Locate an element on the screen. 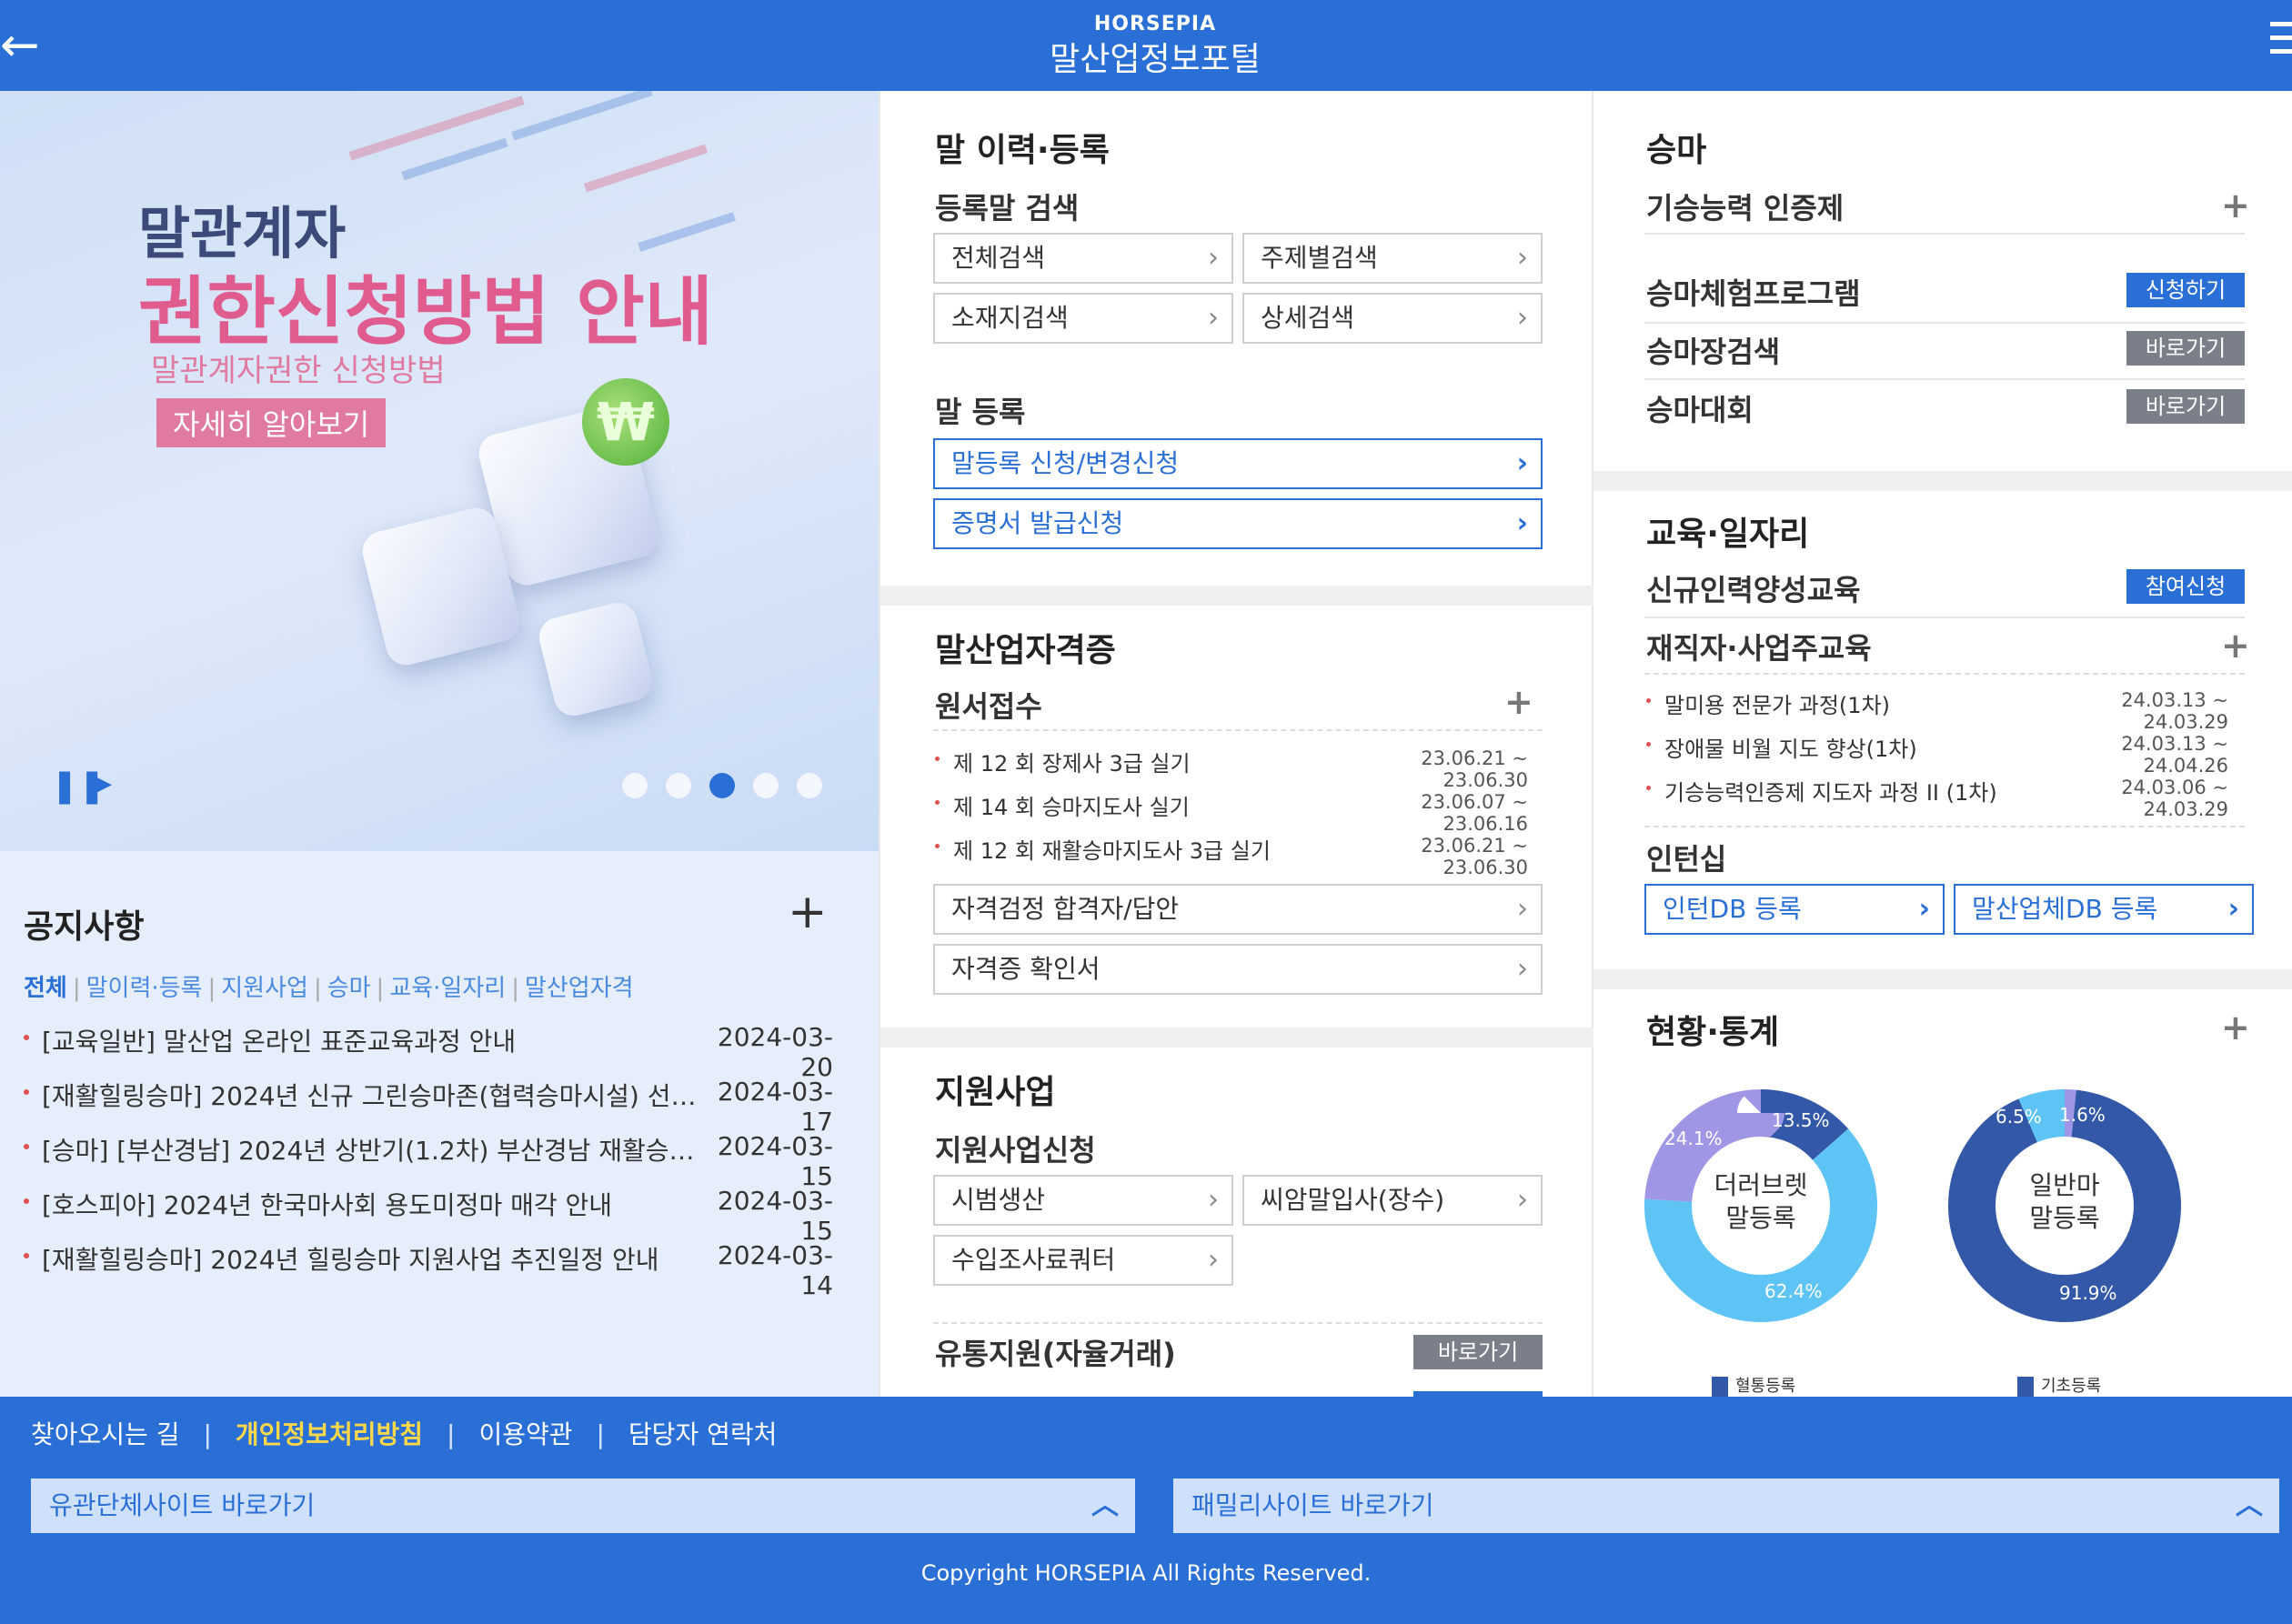  footer-directions-link: 찾아오시는 길 is located at coordinates (105, 1434).